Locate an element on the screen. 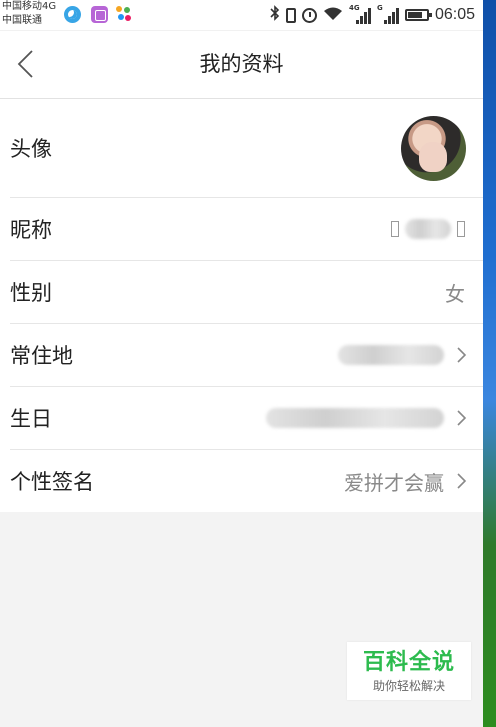 This screenshot has height=727, width=496. residence-label: 常住地 is located at coordinates (41, 356).